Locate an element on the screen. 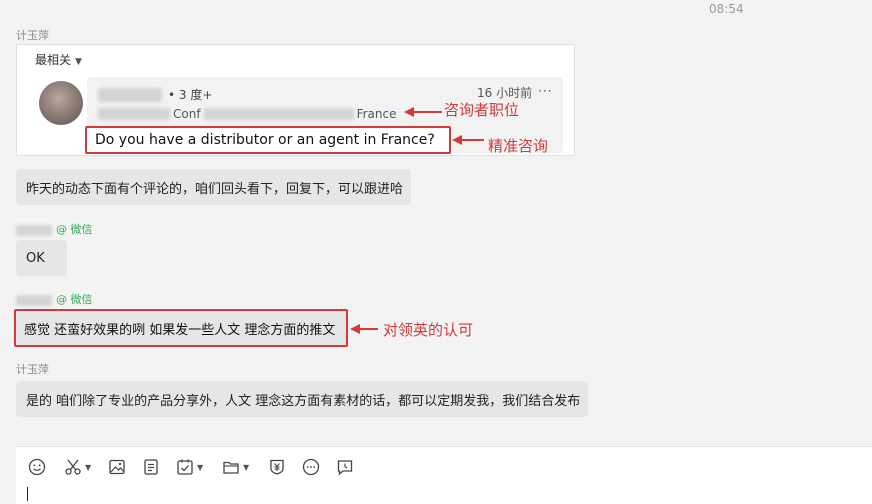 The width and height of the screenshot is (872, 504). schedule-button is located at coordinates (345, 467).